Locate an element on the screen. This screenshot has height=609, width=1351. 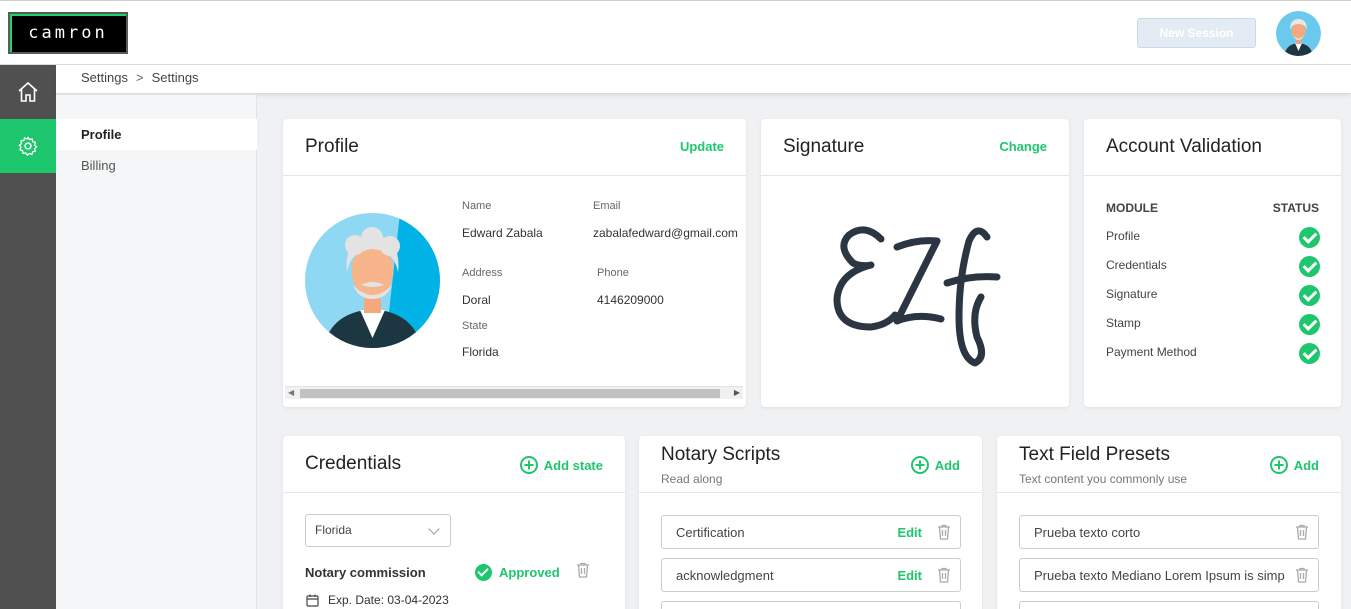
module-name: Signature is located at coordinates (1132, 294).